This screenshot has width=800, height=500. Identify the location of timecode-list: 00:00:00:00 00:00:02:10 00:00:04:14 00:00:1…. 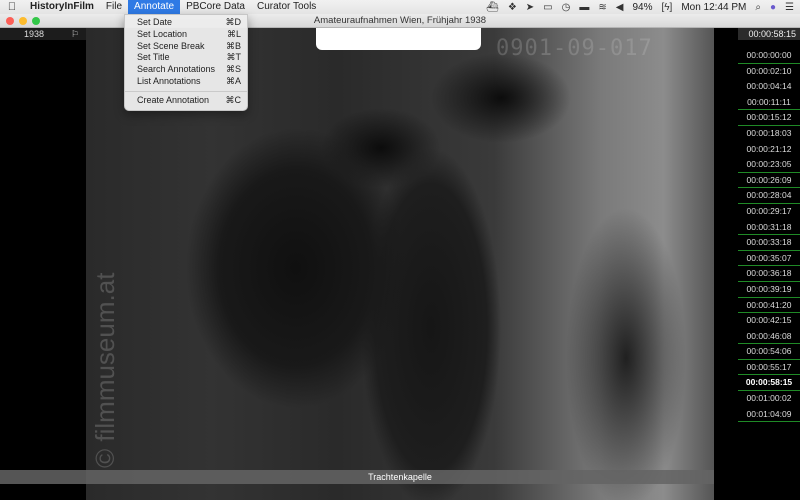
(769, 235).